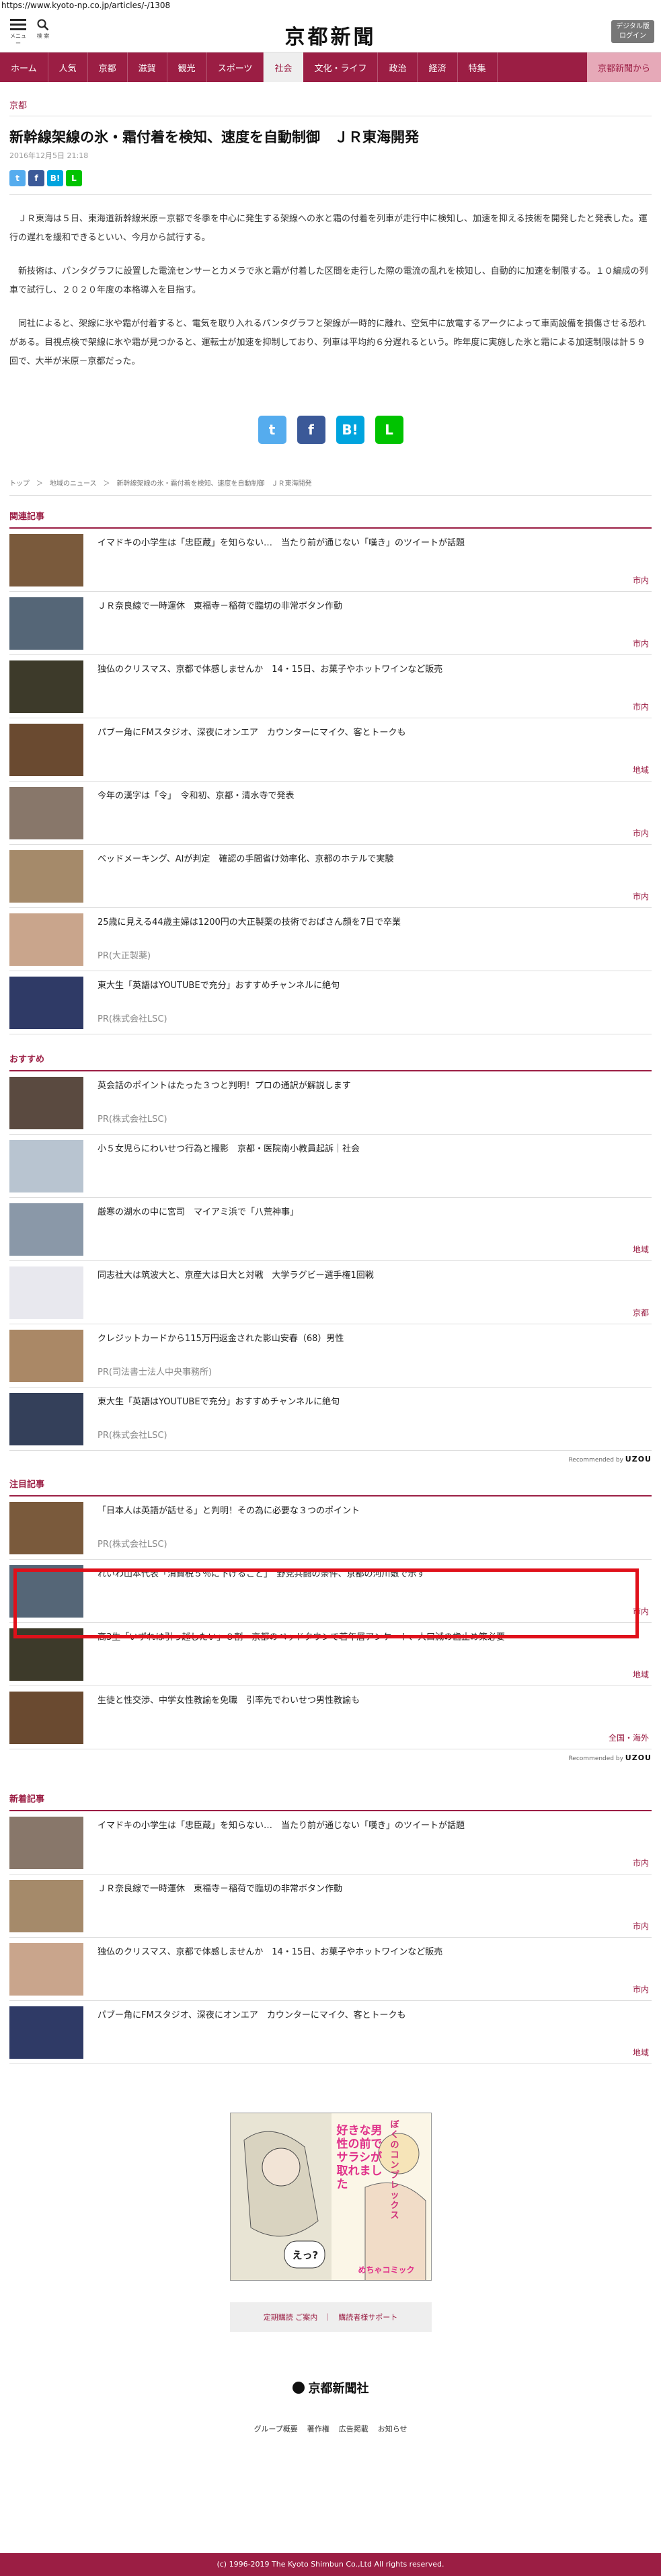  I want to click on breadcrumb-local: 地域のニュース, so click(73, 483).